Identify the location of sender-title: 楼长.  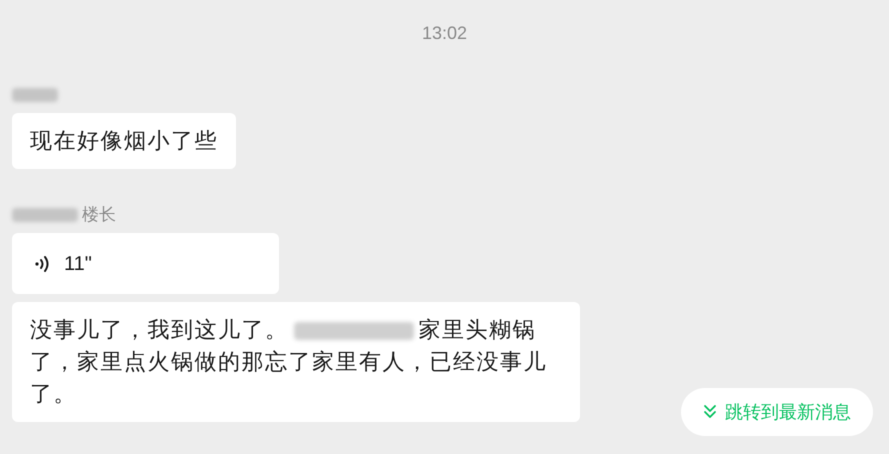
(99, 215).